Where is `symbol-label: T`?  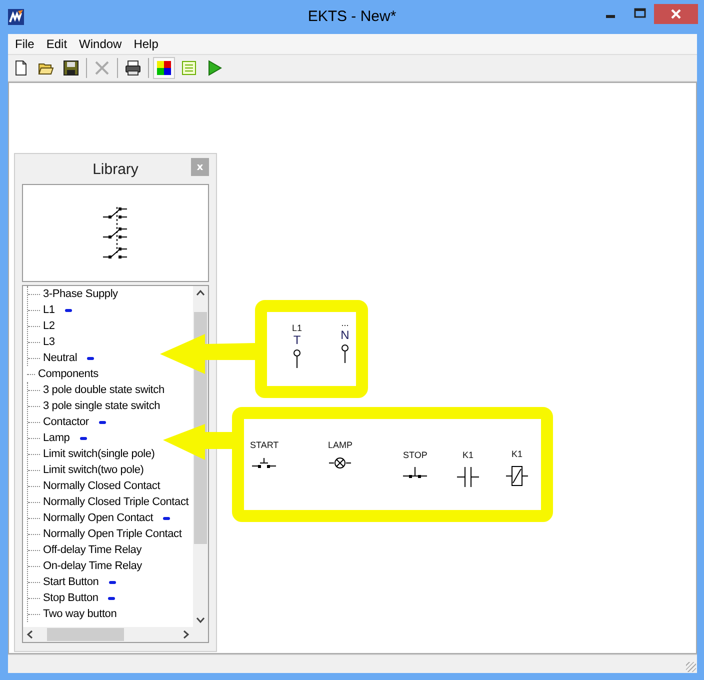
symbol-label: T is located at coordinates (297, 340).